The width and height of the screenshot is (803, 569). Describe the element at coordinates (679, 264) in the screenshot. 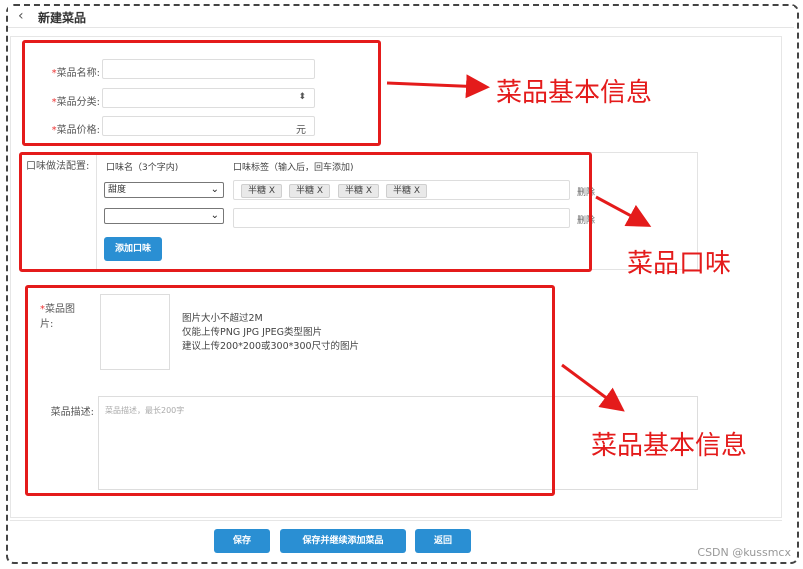

I see `annotation-flavor: 菜品口味` at that location.